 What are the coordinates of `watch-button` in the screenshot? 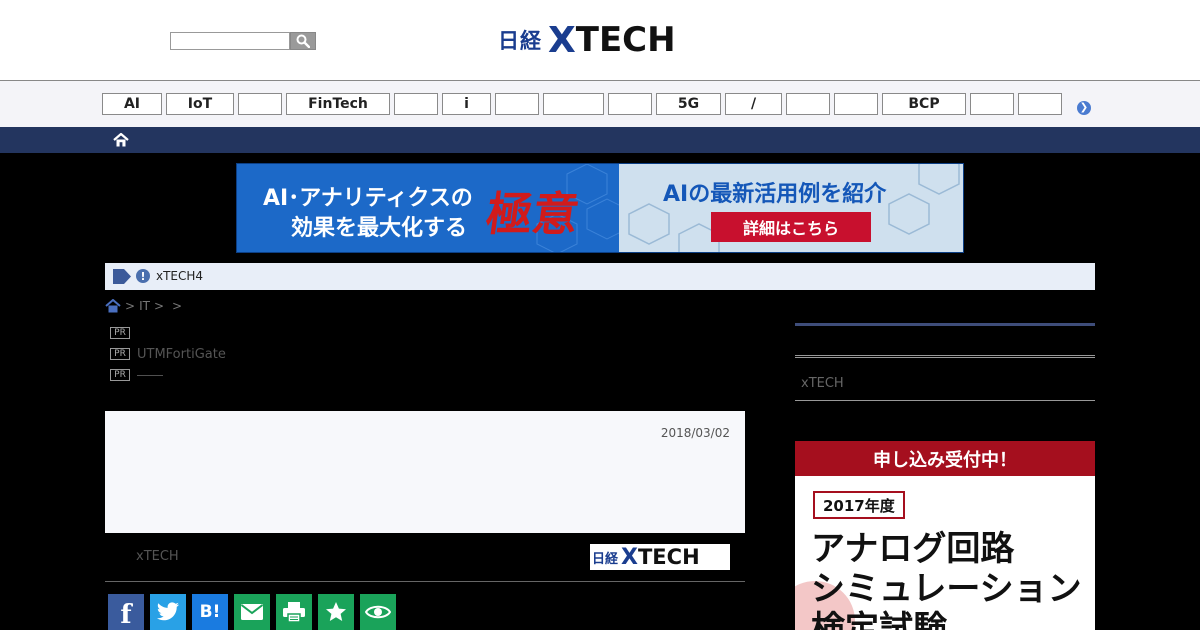 It's located at (378, 612).